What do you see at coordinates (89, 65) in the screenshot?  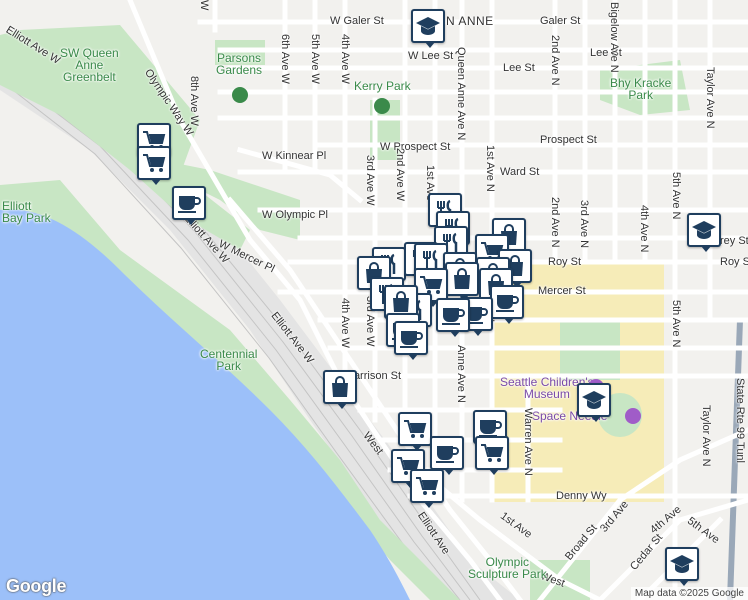 I see `park-label-sw-queen-anne-greenbelt: SW Queen Anne Greenbelt` at bounding box center [89, 65].